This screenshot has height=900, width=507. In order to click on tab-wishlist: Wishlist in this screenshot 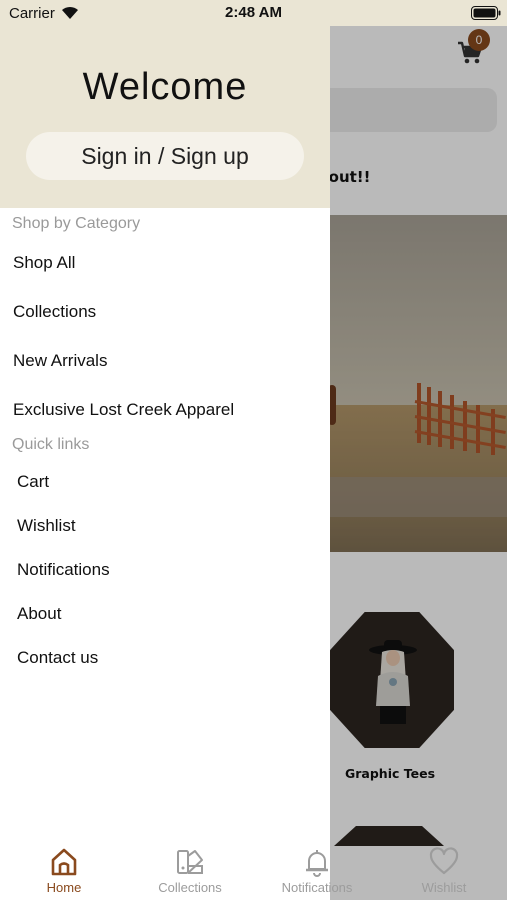, I will do `click(444, 869)`.